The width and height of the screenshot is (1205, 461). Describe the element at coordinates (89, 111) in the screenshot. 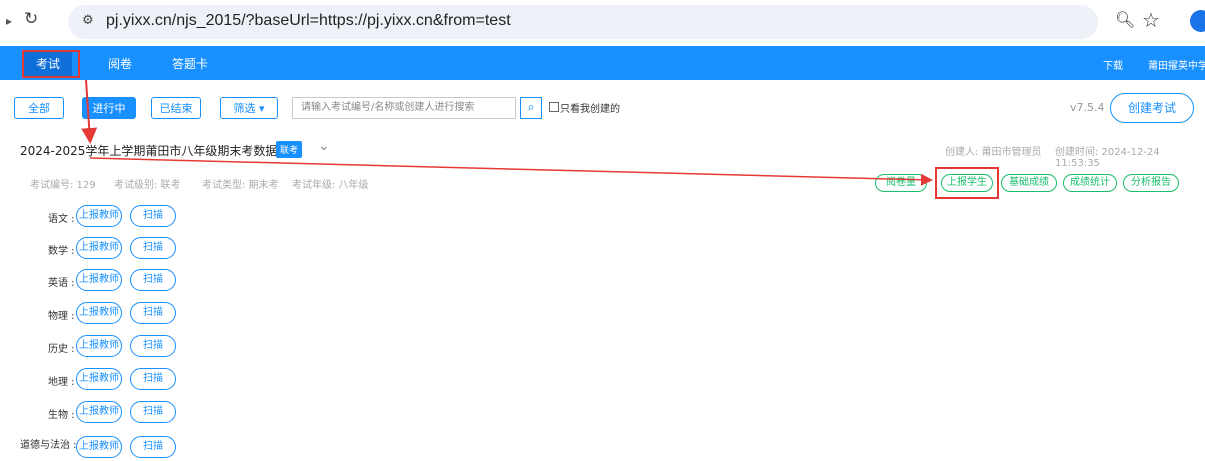

I see `arrow-down` at that location.